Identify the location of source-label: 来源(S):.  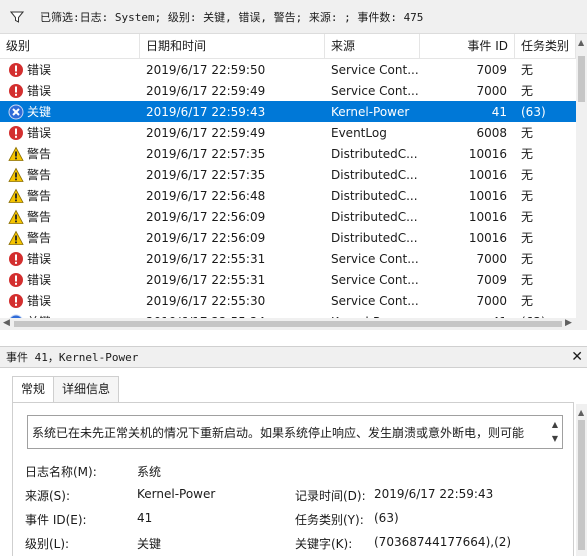
(48, 496).